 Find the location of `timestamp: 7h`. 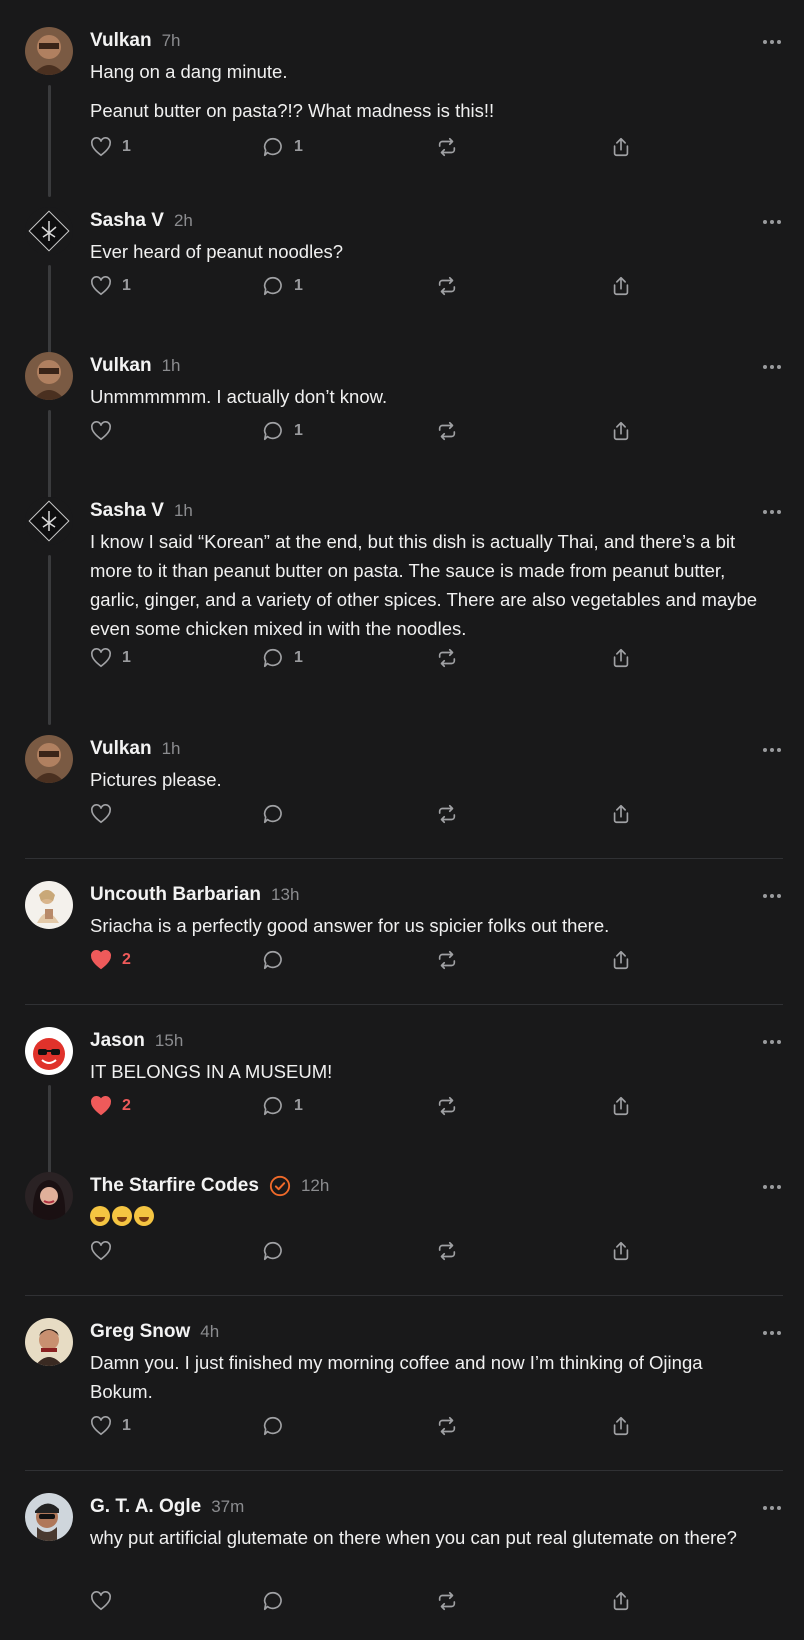

timestamp: 7h is located at coordinates (171, 41).